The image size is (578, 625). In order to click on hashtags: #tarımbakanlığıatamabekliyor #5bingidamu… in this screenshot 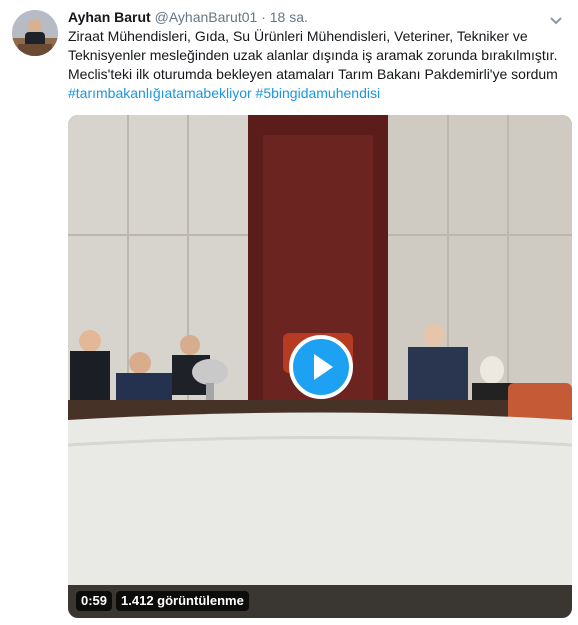, I will do `click(318, 93)`.